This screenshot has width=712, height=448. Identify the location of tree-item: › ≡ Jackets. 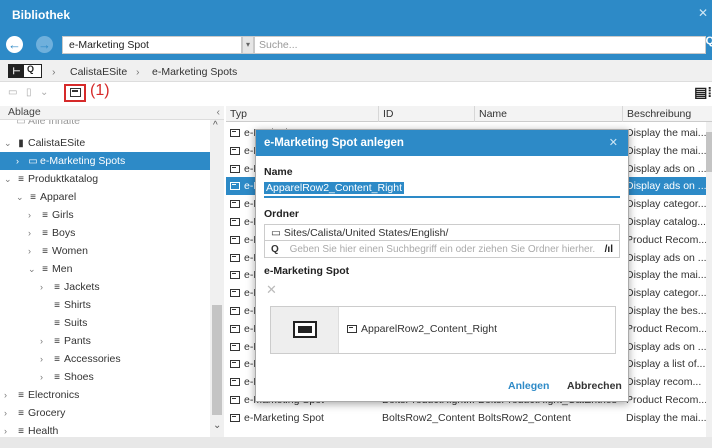
(105, 287).